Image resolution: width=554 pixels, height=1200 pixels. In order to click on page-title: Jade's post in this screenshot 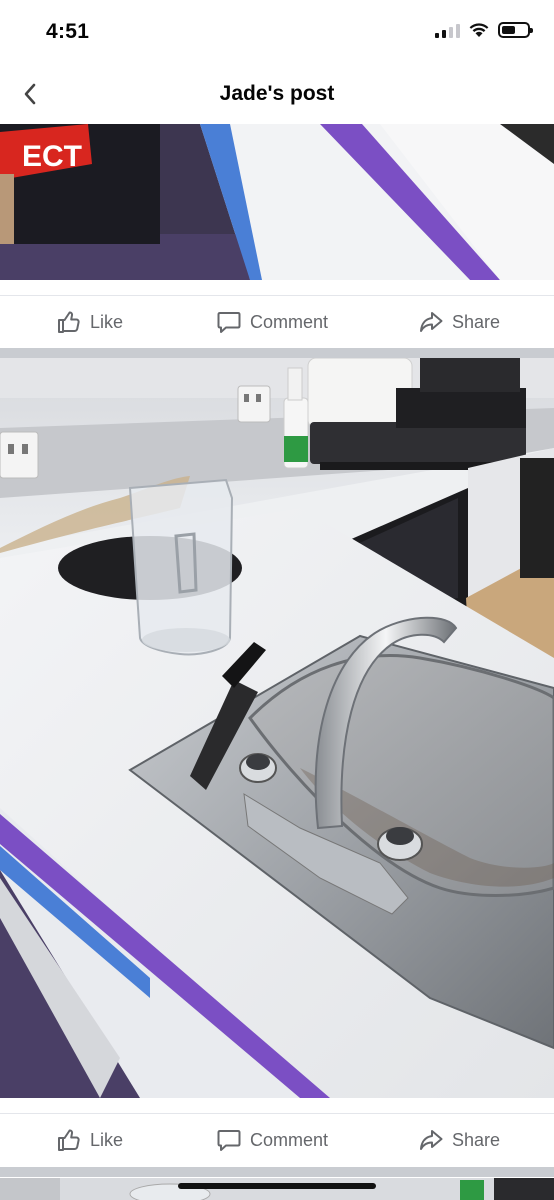, I will do `click(277, 93)`.